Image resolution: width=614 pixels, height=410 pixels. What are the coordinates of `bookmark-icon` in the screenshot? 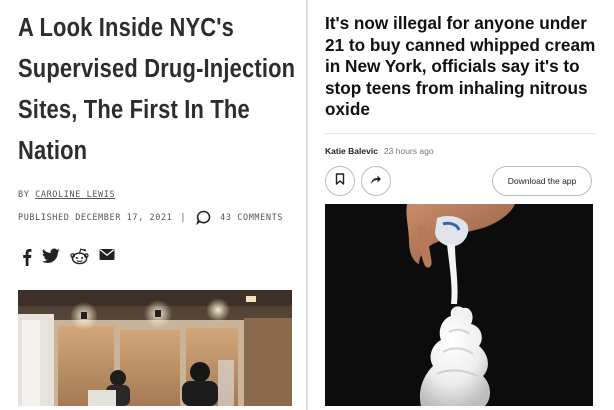 It's located at (340, 181).